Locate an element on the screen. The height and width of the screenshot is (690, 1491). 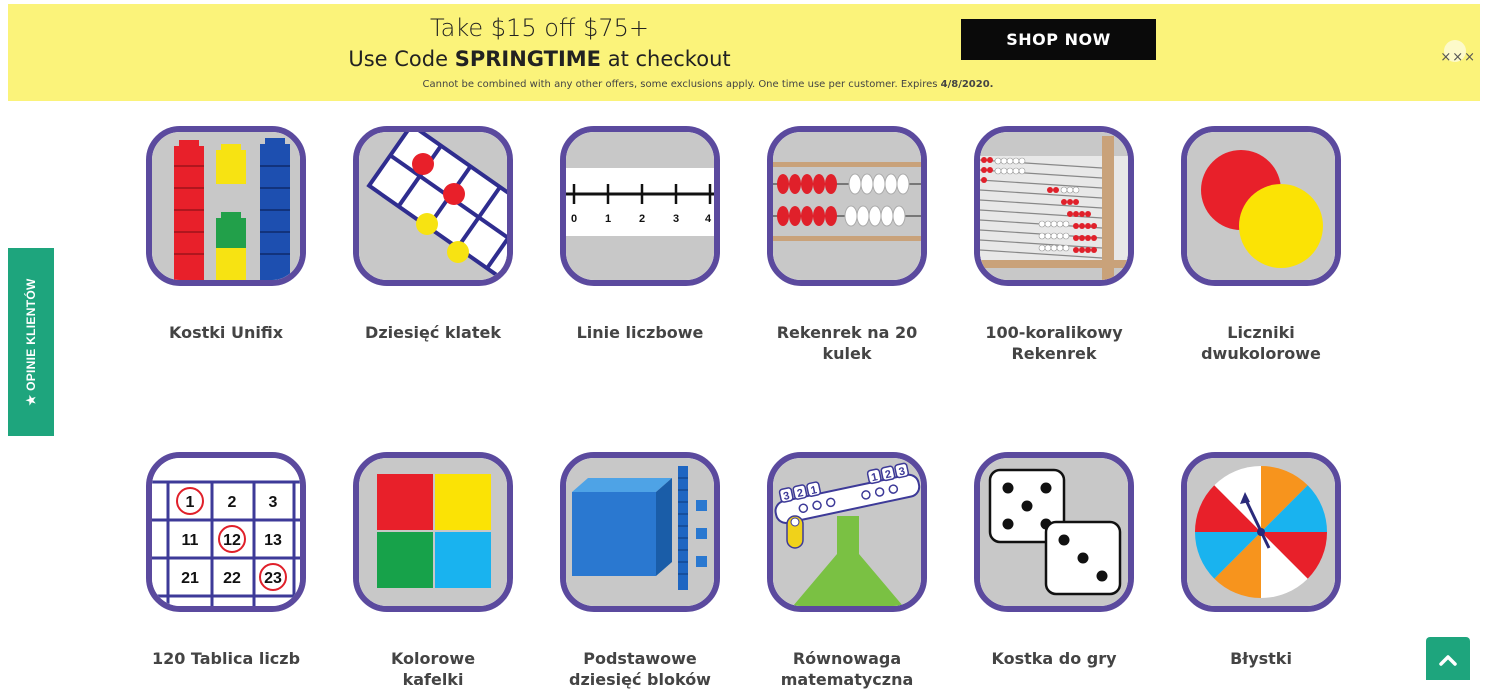
spinner-icon is located at coordinates (1261, 532).